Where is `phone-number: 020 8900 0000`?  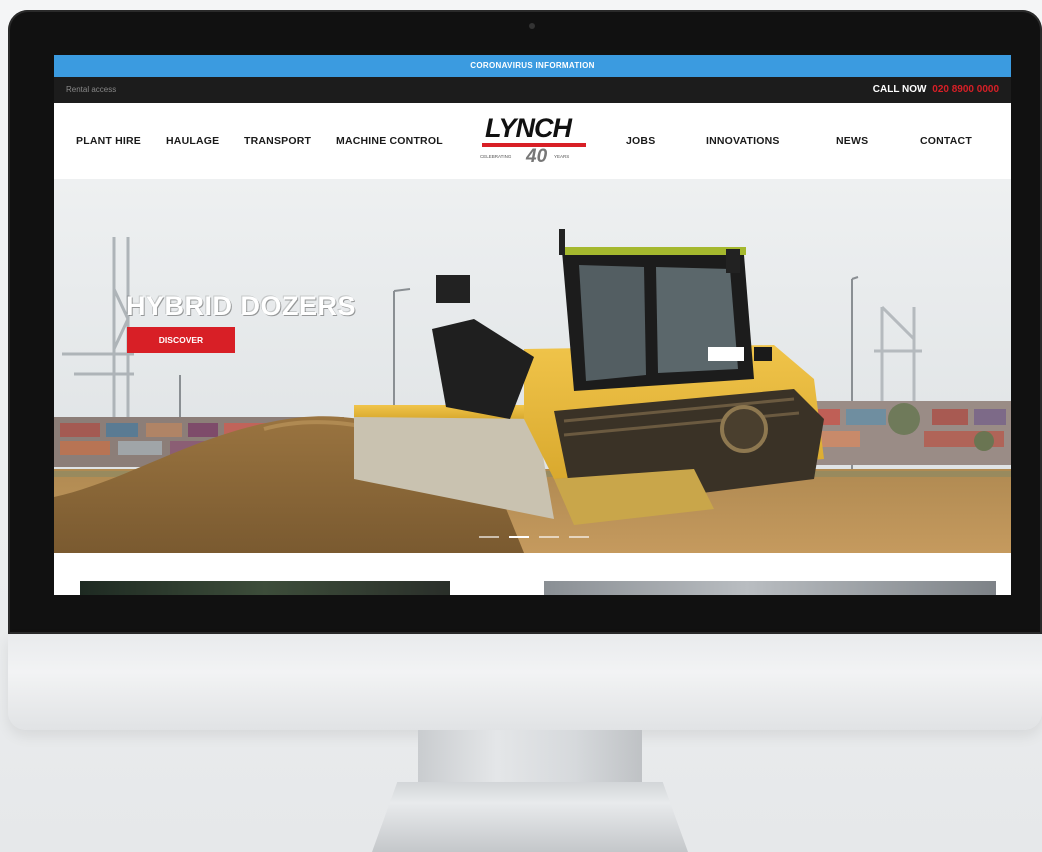 phone-number: 020 8900 0000 is located at coordinates (965, 89).